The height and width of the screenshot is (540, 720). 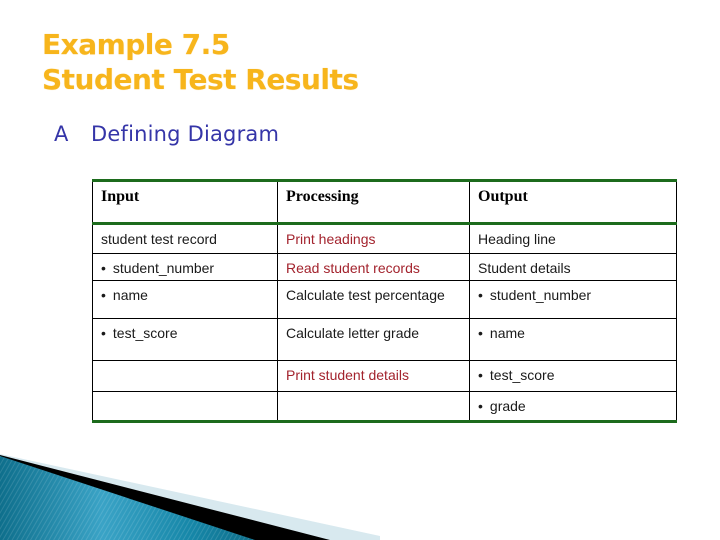 I want to click on cell-text: Print student details, so click(x=347, y=375).